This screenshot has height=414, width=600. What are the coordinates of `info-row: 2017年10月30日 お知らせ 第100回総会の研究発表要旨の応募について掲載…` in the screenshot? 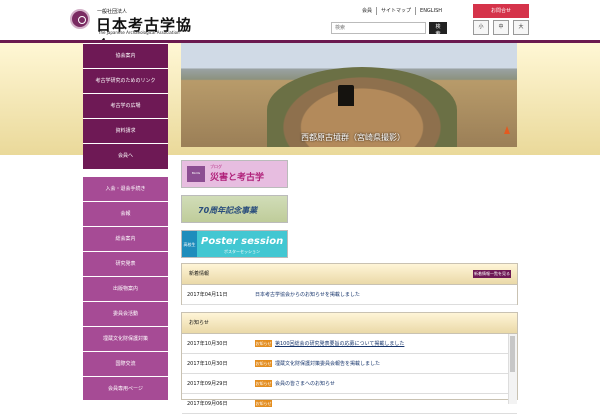 It's located at (349, 344).